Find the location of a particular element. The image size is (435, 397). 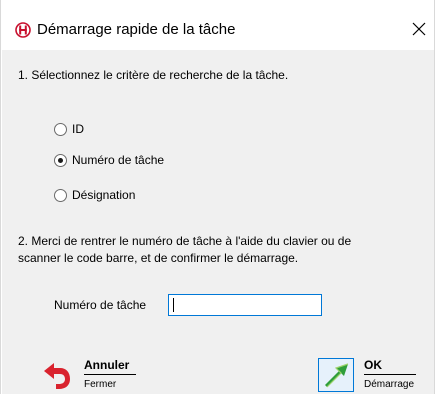

ok-text: OK Démarrage is located at coordinates (390, 375).